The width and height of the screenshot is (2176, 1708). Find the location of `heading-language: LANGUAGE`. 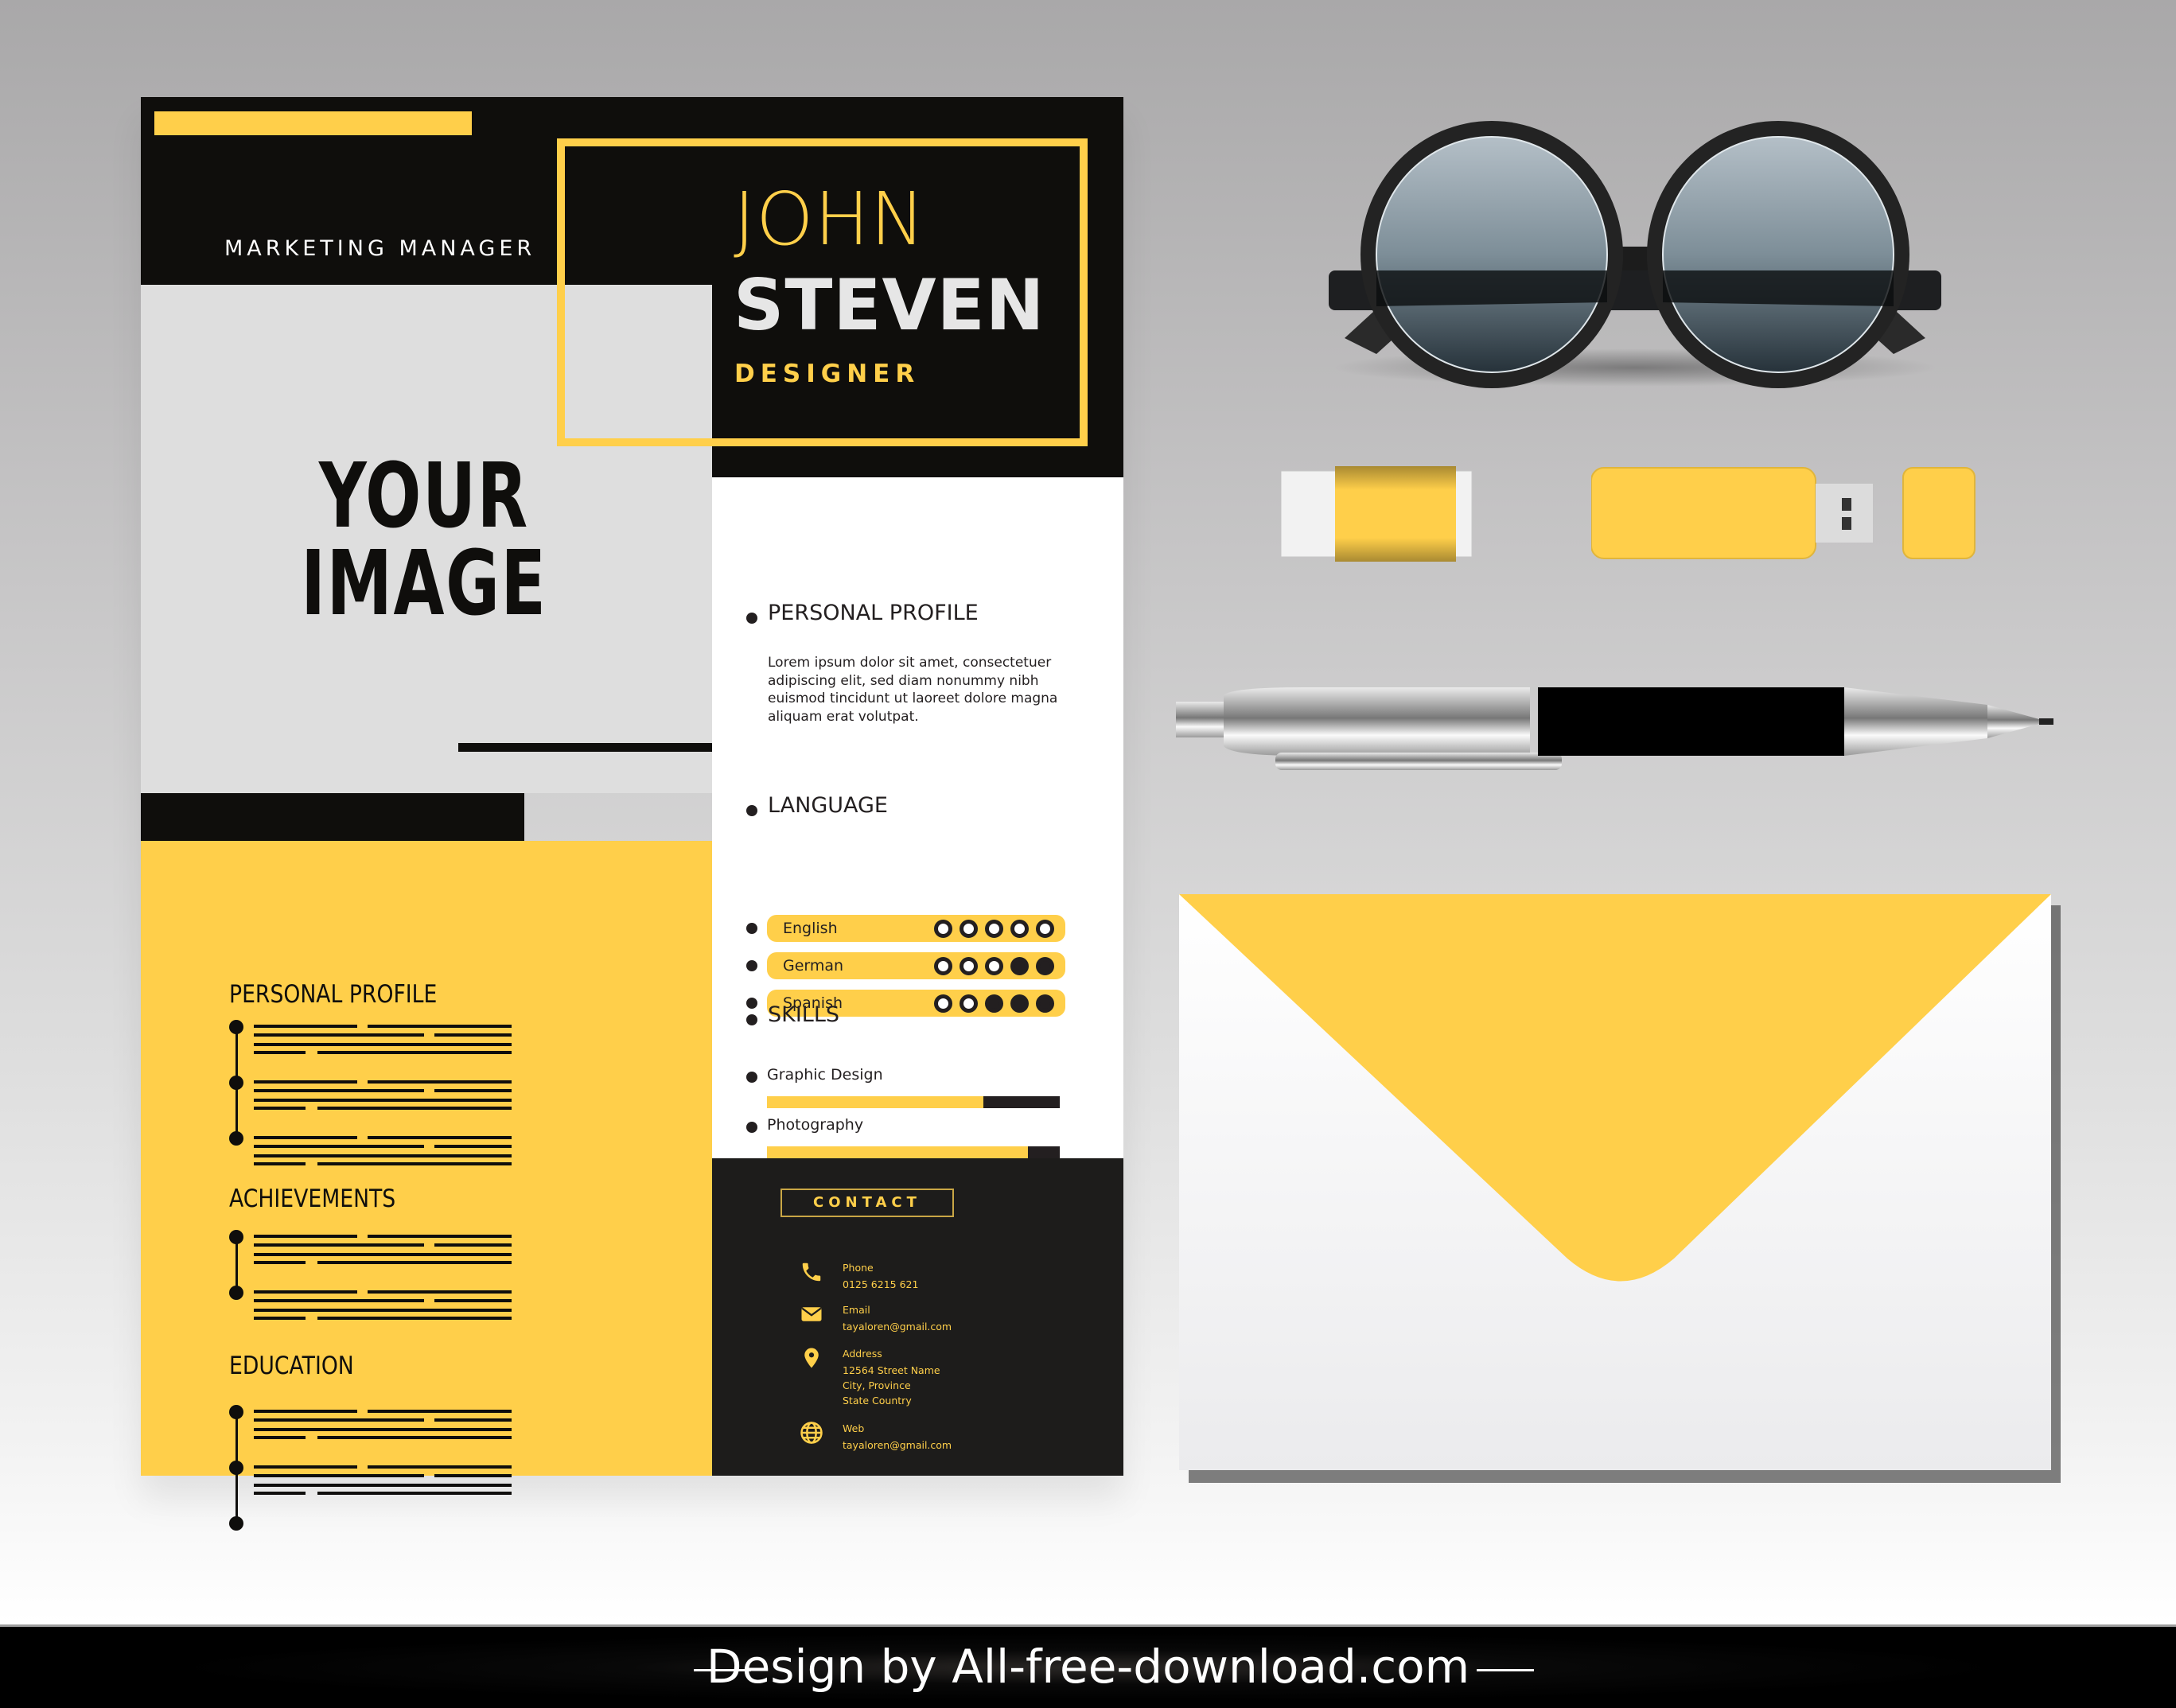

heading-language: LANGUAGE is located at coordinates (828, 805).